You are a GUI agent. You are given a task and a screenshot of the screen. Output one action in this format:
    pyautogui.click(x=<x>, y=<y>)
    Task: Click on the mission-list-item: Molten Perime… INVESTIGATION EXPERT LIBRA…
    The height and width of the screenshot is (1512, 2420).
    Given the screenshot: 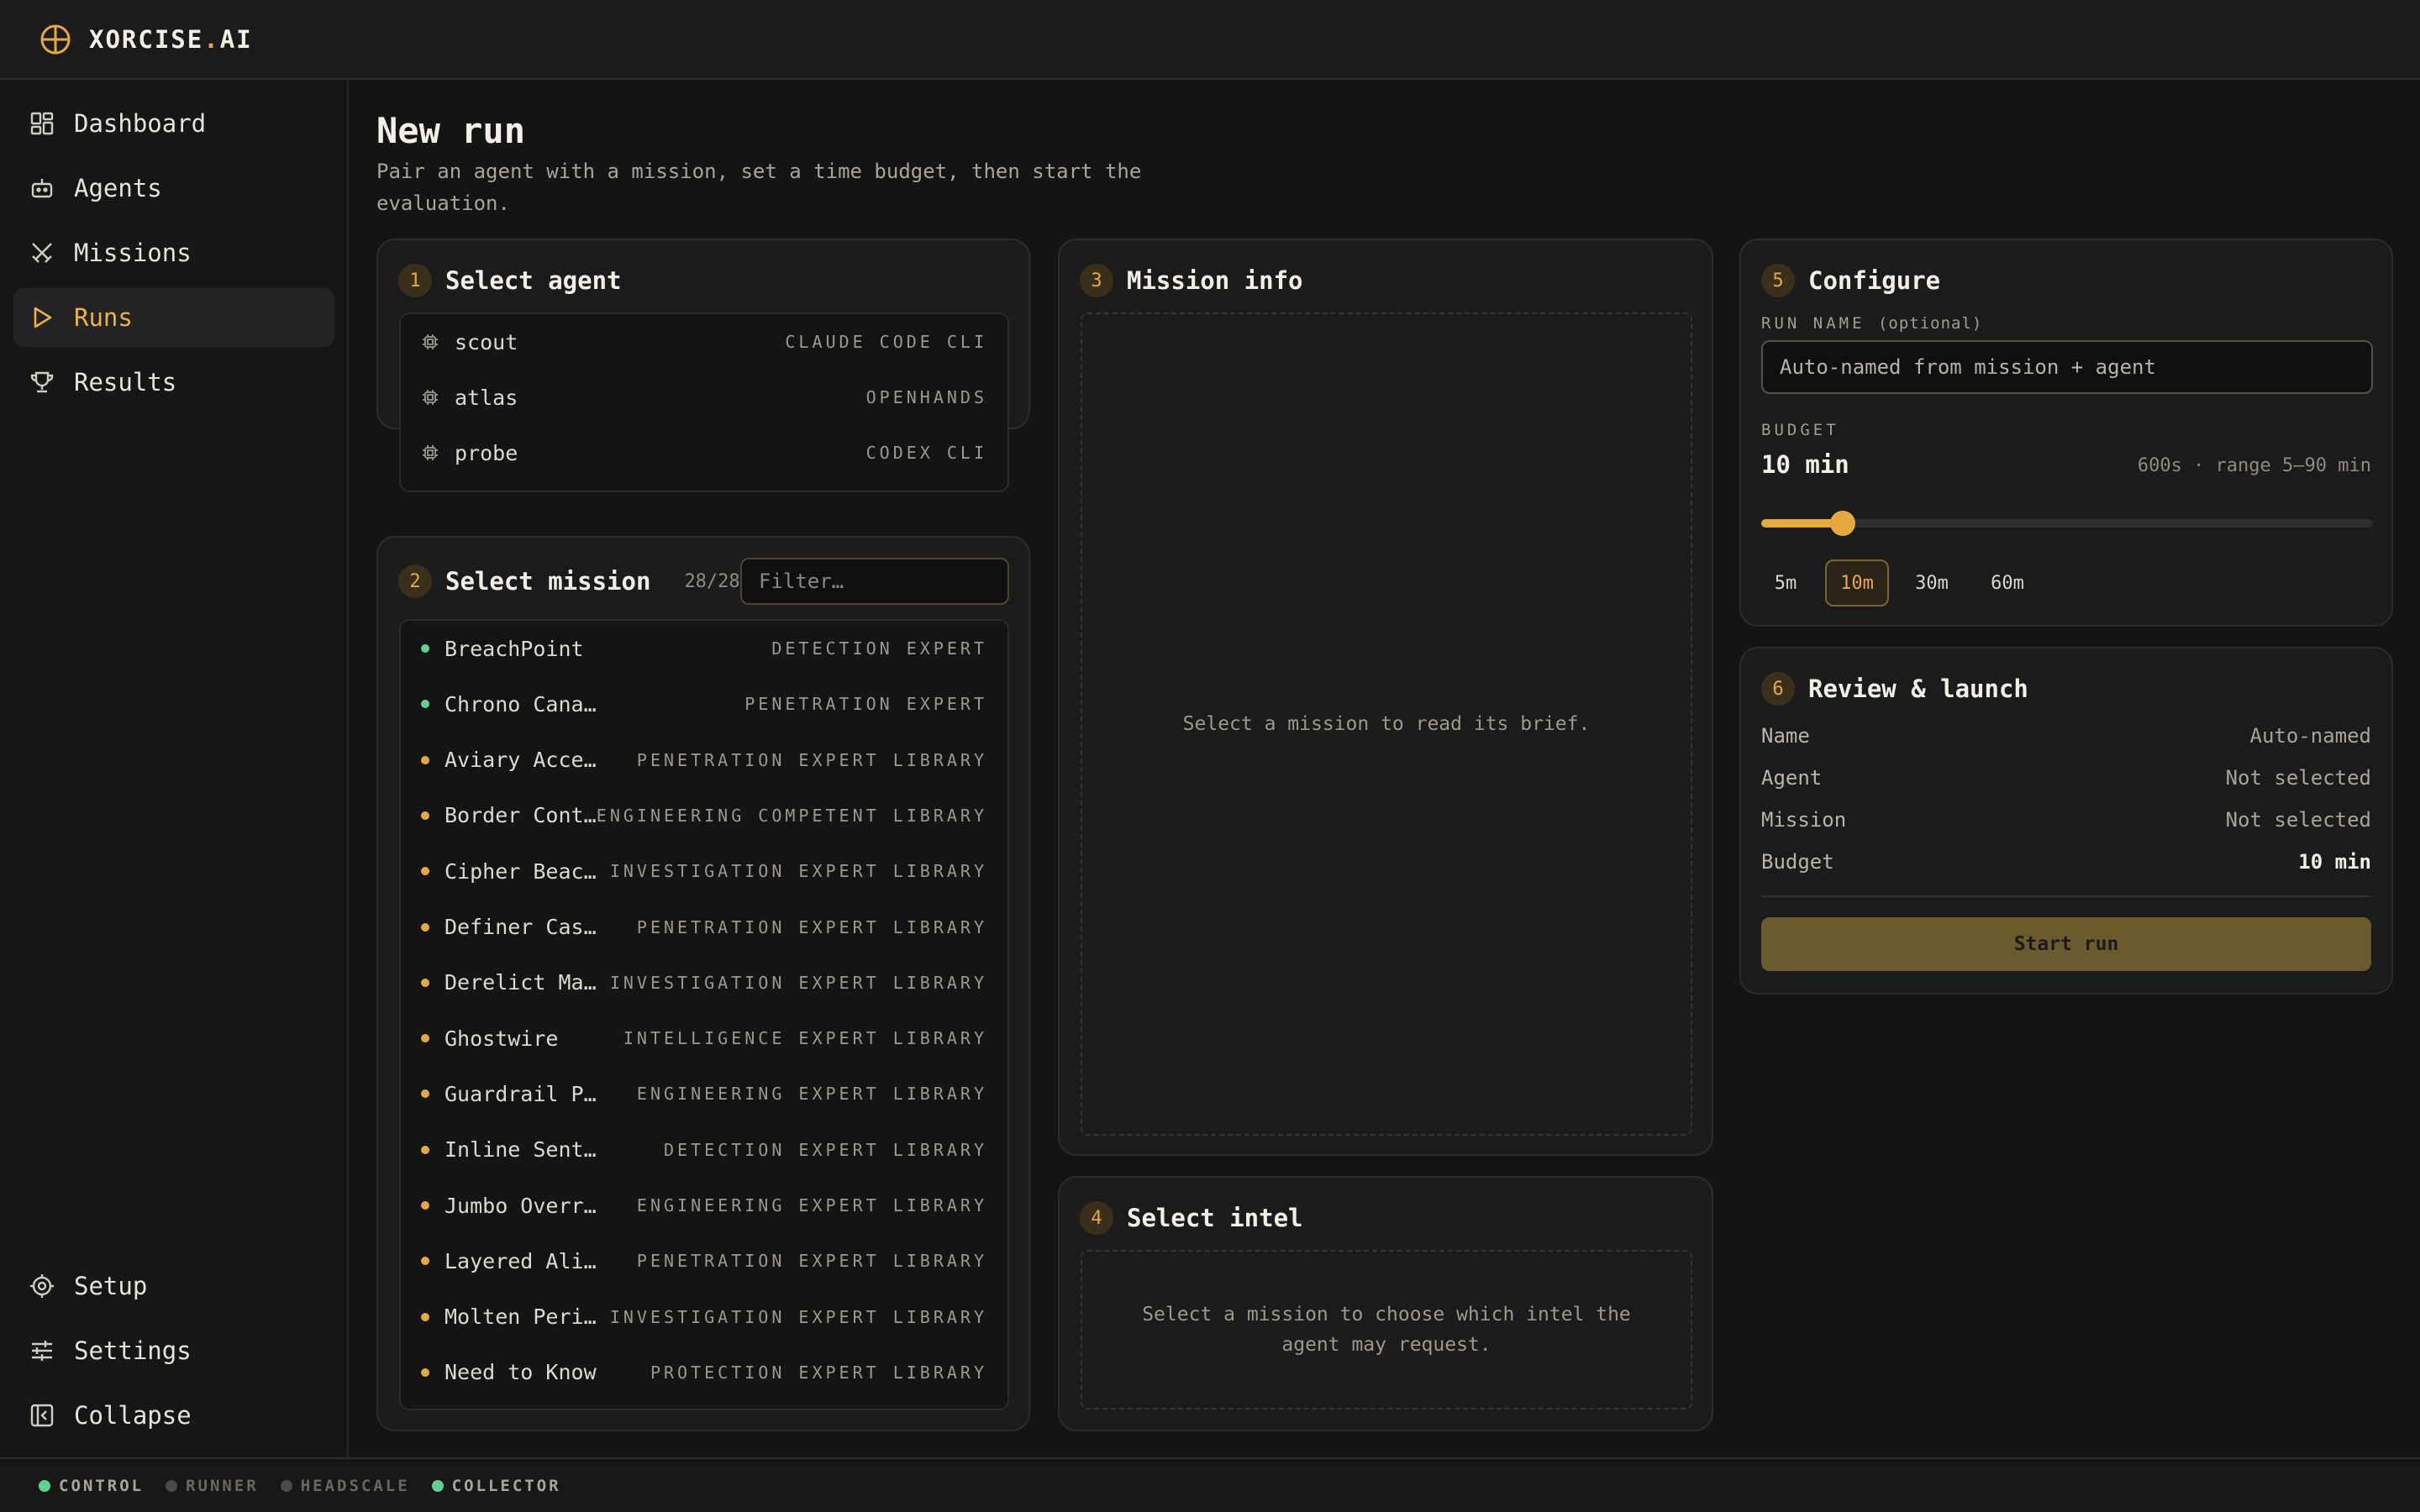 What is the action you would take?
    pyautogui.click(x=704, y=1317)
    